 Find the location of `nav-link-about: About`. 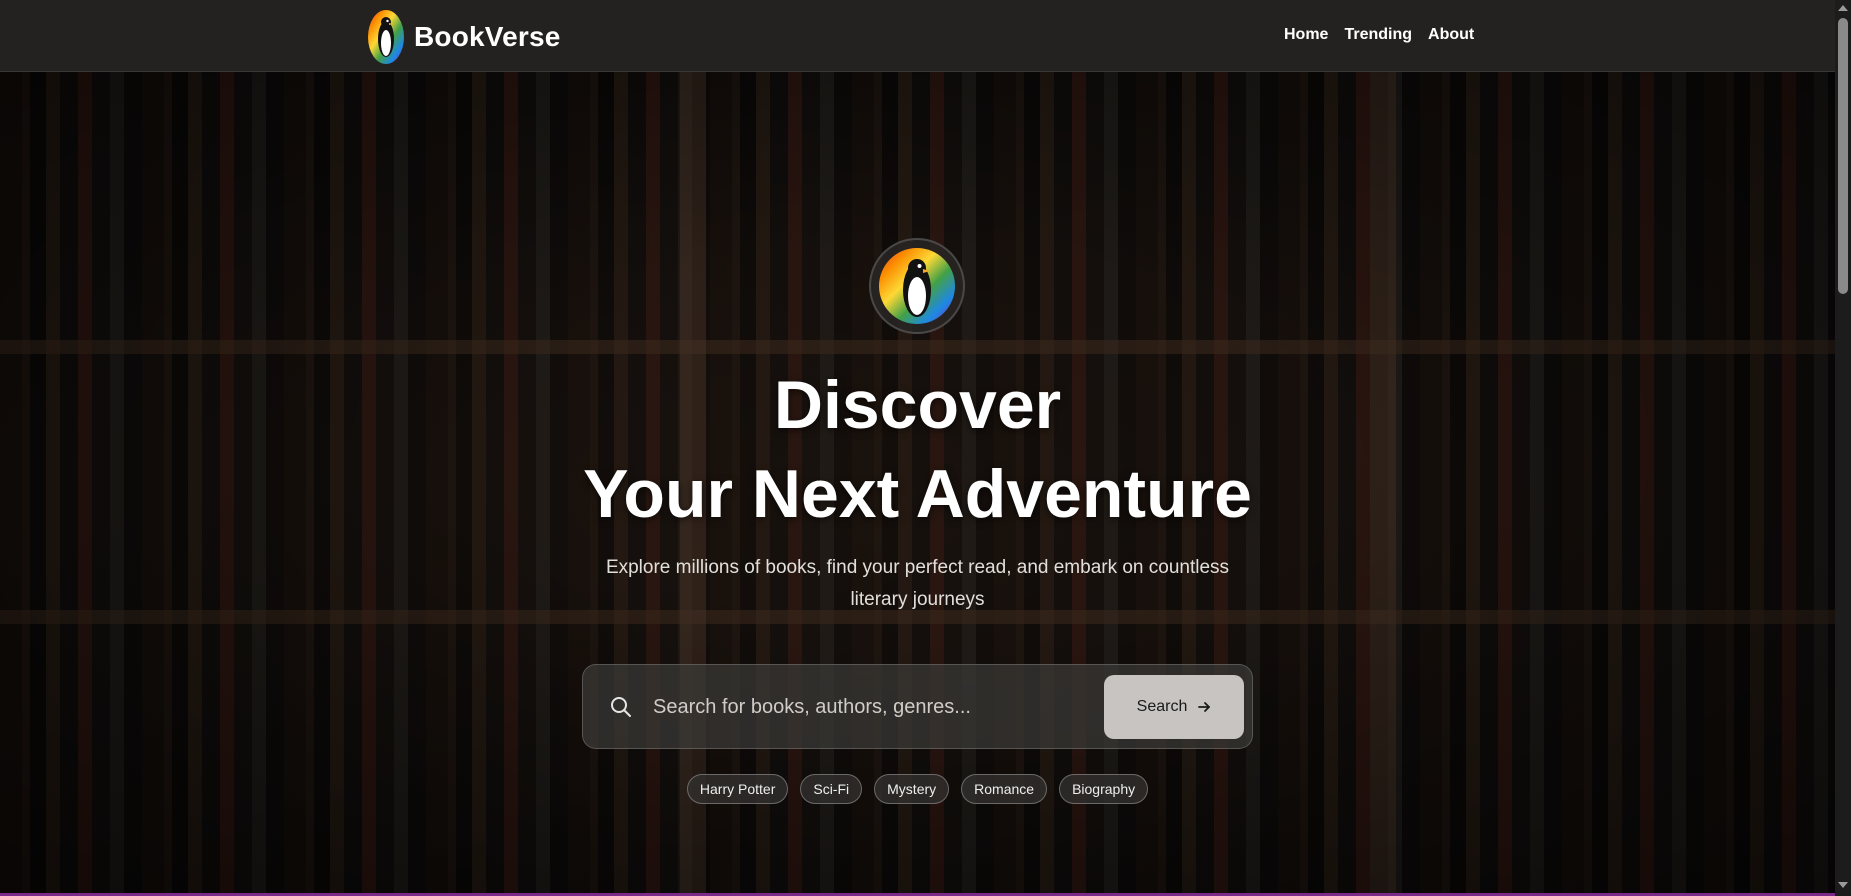

nav-link-about: About is located at coordinates (1451, 35).